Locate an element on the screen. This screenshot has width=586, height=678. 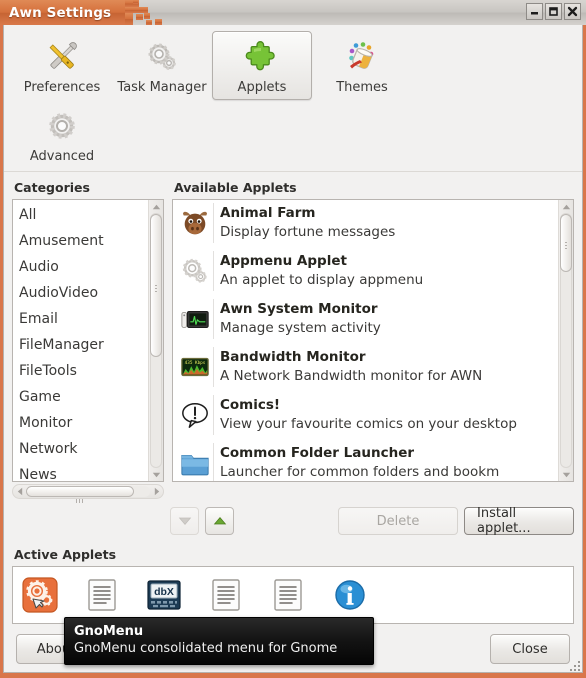
categories-hscroll-thumb is located at coordinates (80, 494).